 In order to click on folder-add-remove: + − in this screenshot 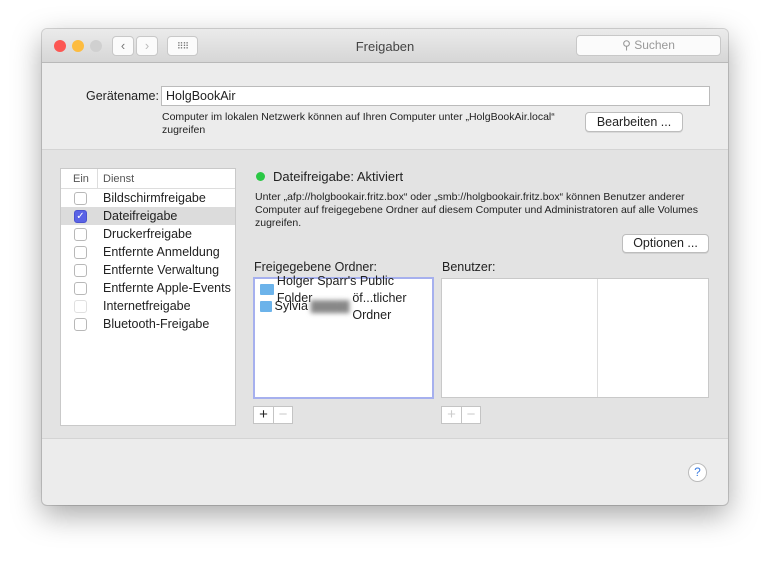, I will do `click(273, 415)`.